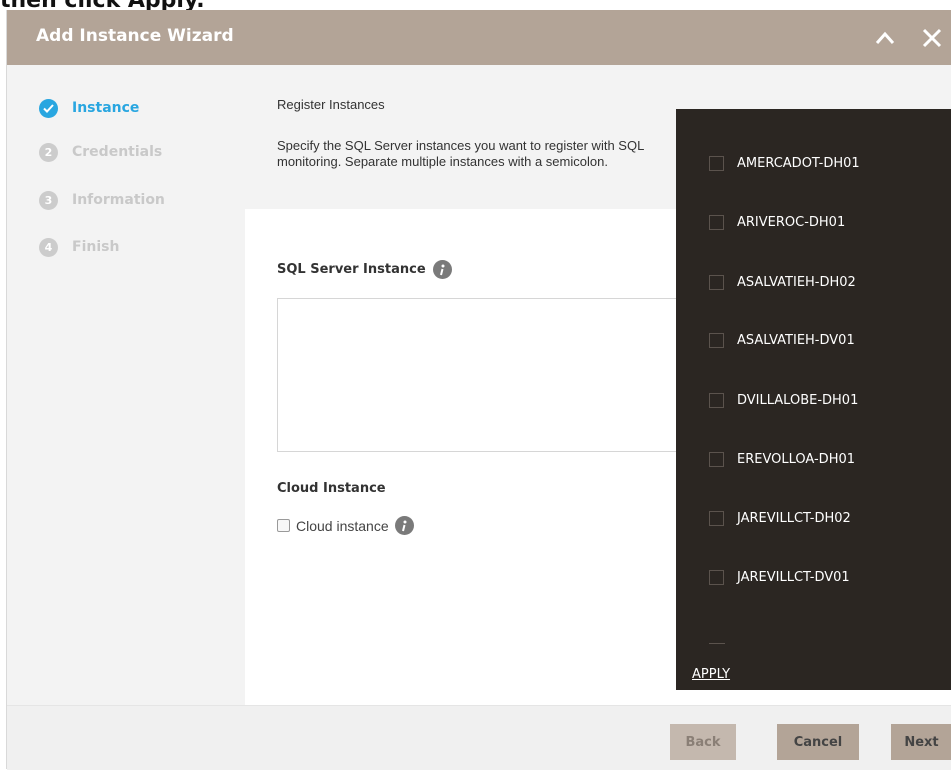 Image resolution: width=951 pixels, height=770 pixels. Describe the element at coordinates (96, 247) in the screenshot. I see `step-label: Finish` at that location.